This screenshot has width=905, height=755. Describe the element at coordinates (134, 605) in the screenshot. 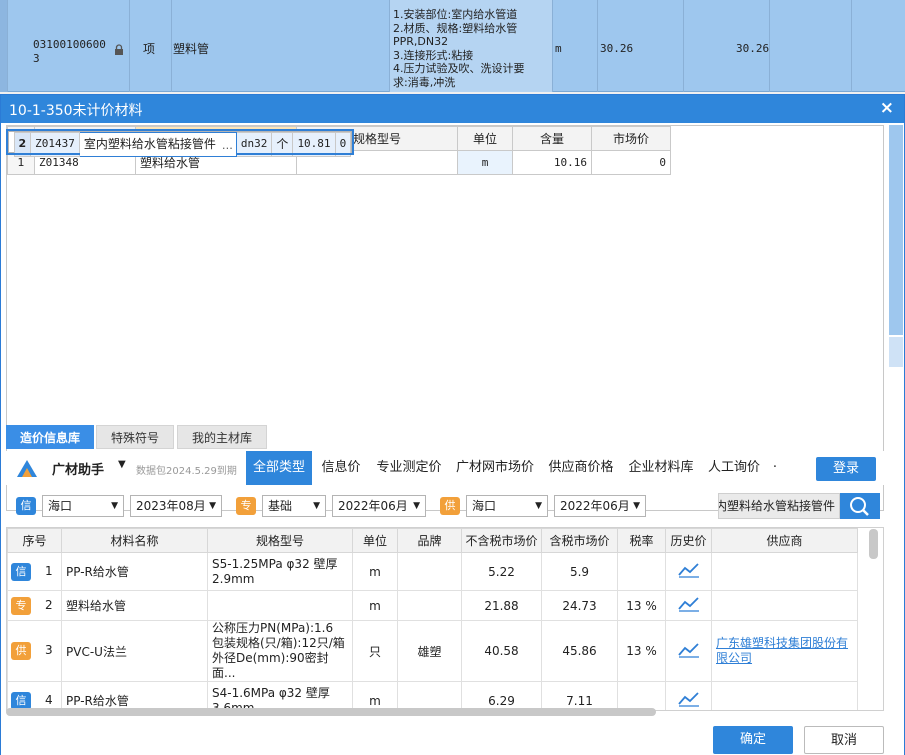

I see `cell-material-name: 塑料给水管` at that location.